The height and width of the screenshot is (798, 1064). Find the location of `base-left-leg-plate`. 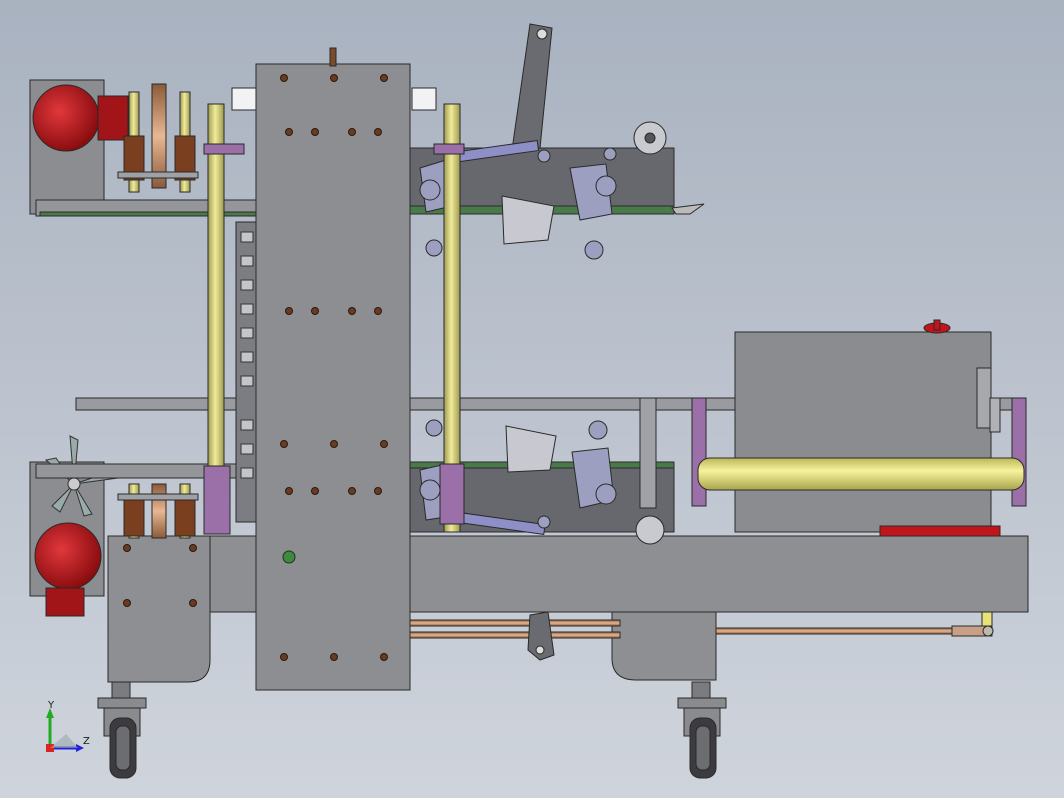

base-left-leg-plate is located at coordinates (159, 609).